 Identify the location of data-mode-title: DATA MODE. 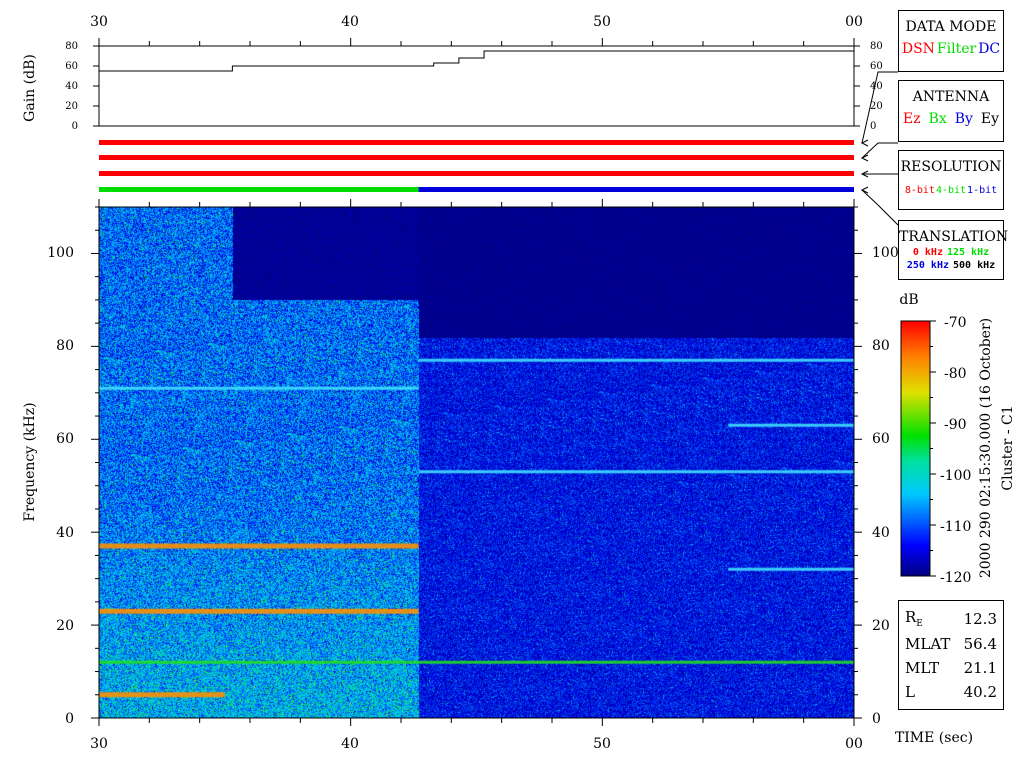
(951, 27).